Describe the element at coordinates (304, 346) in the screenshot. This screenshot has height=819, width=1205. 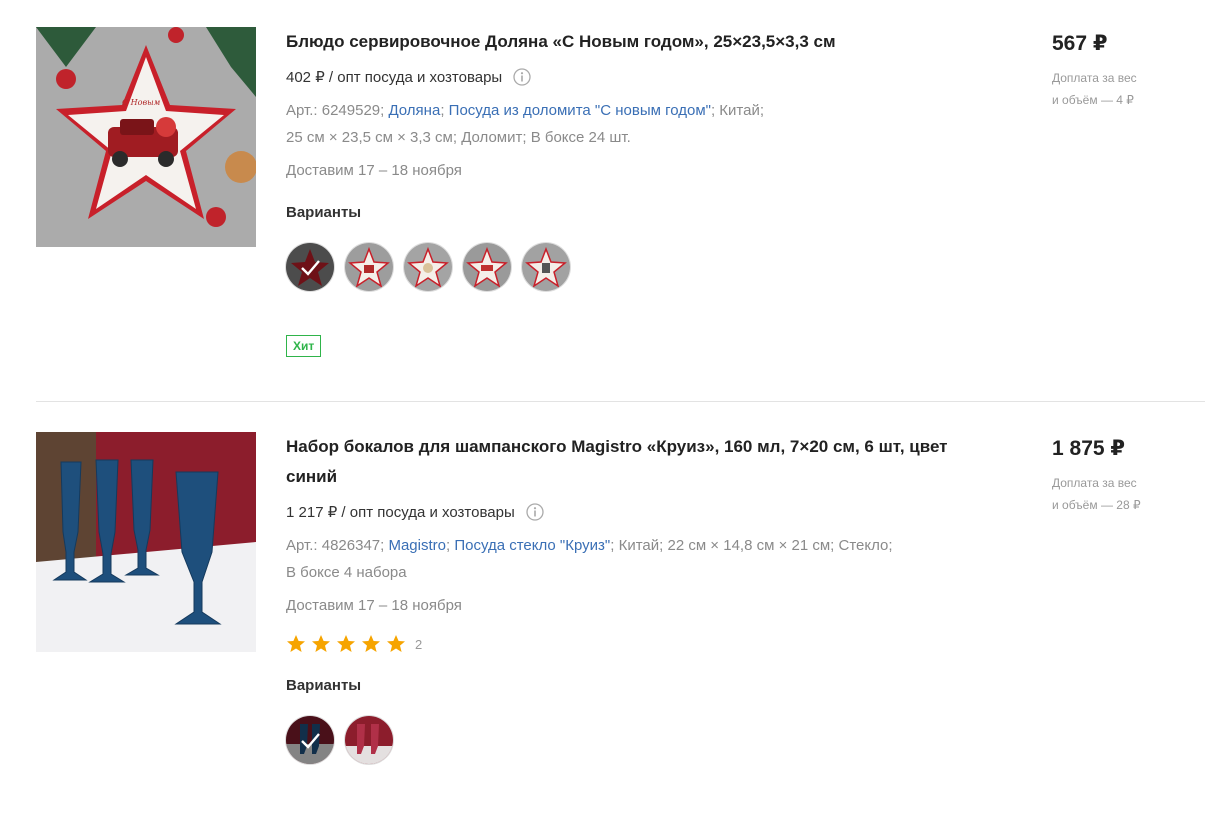
I see `hit-badge: Хит` at that location.